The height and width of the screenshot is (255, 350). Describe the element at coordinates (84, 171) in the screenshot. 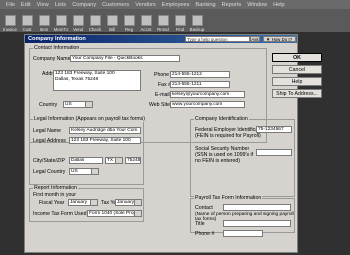

I see `legal-country-select: US` at that location.